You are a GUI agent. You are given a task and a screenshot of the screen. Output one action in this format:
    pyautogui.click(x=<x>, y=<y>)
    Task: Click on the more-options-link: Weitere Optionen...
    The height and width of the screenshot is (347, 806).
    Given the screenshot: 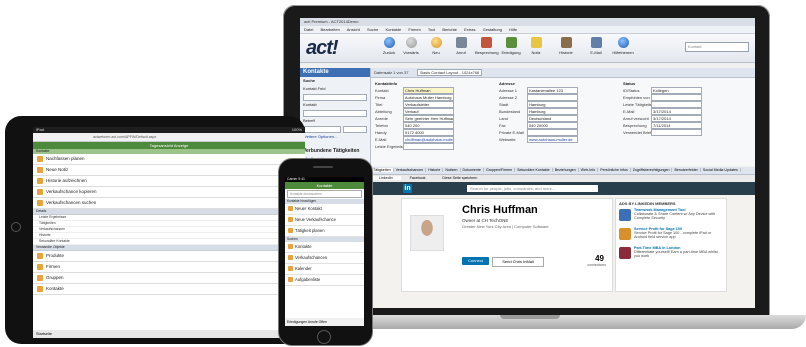 What is the action you would take?
    pyautogui.click(x=335, y=137)
    